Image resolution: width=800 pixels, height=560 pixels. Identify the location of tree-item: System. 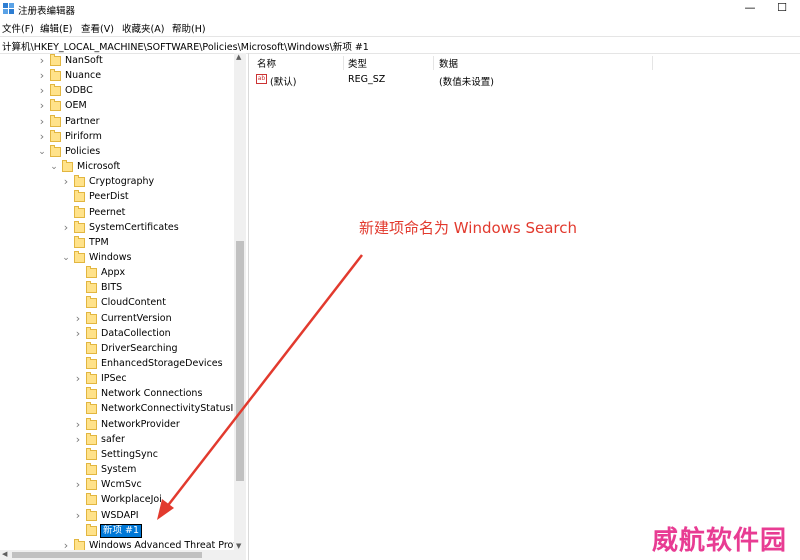
(117, 470).